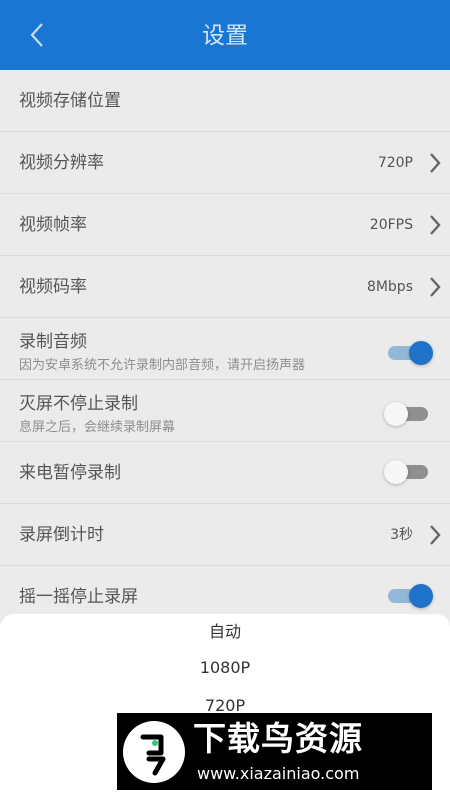 This screenshot has width=450, height=800. Describe the element at coordinates (278, 738) in the screenshot. I see `watermark-title: 下载鸟资源` at that location.